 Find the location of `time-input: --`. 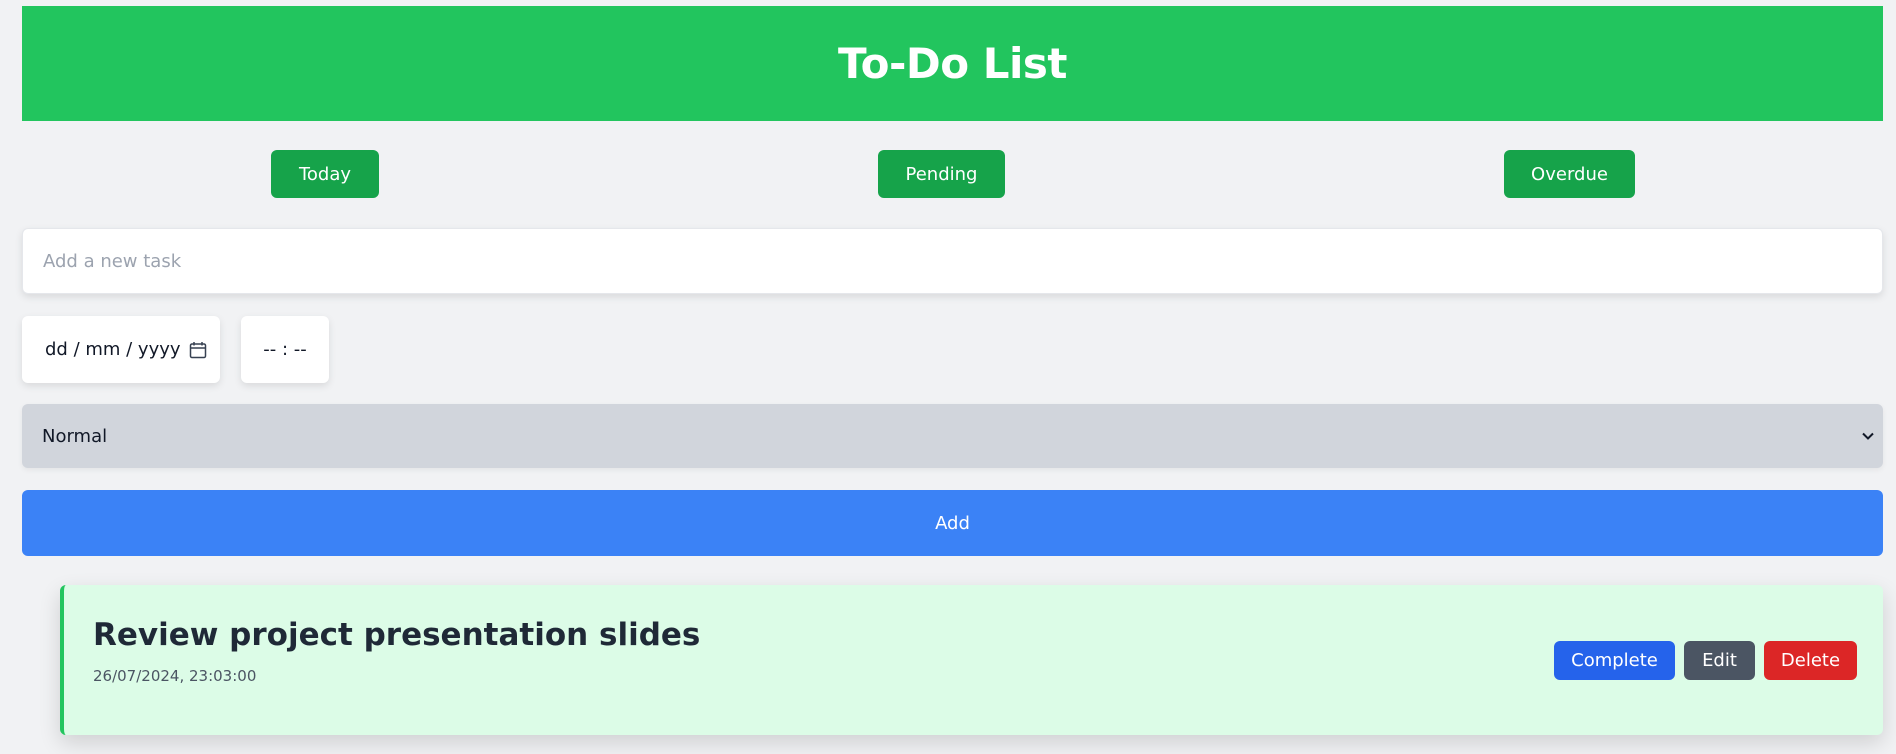

time-input: -- is located at coordinates (285, 349).